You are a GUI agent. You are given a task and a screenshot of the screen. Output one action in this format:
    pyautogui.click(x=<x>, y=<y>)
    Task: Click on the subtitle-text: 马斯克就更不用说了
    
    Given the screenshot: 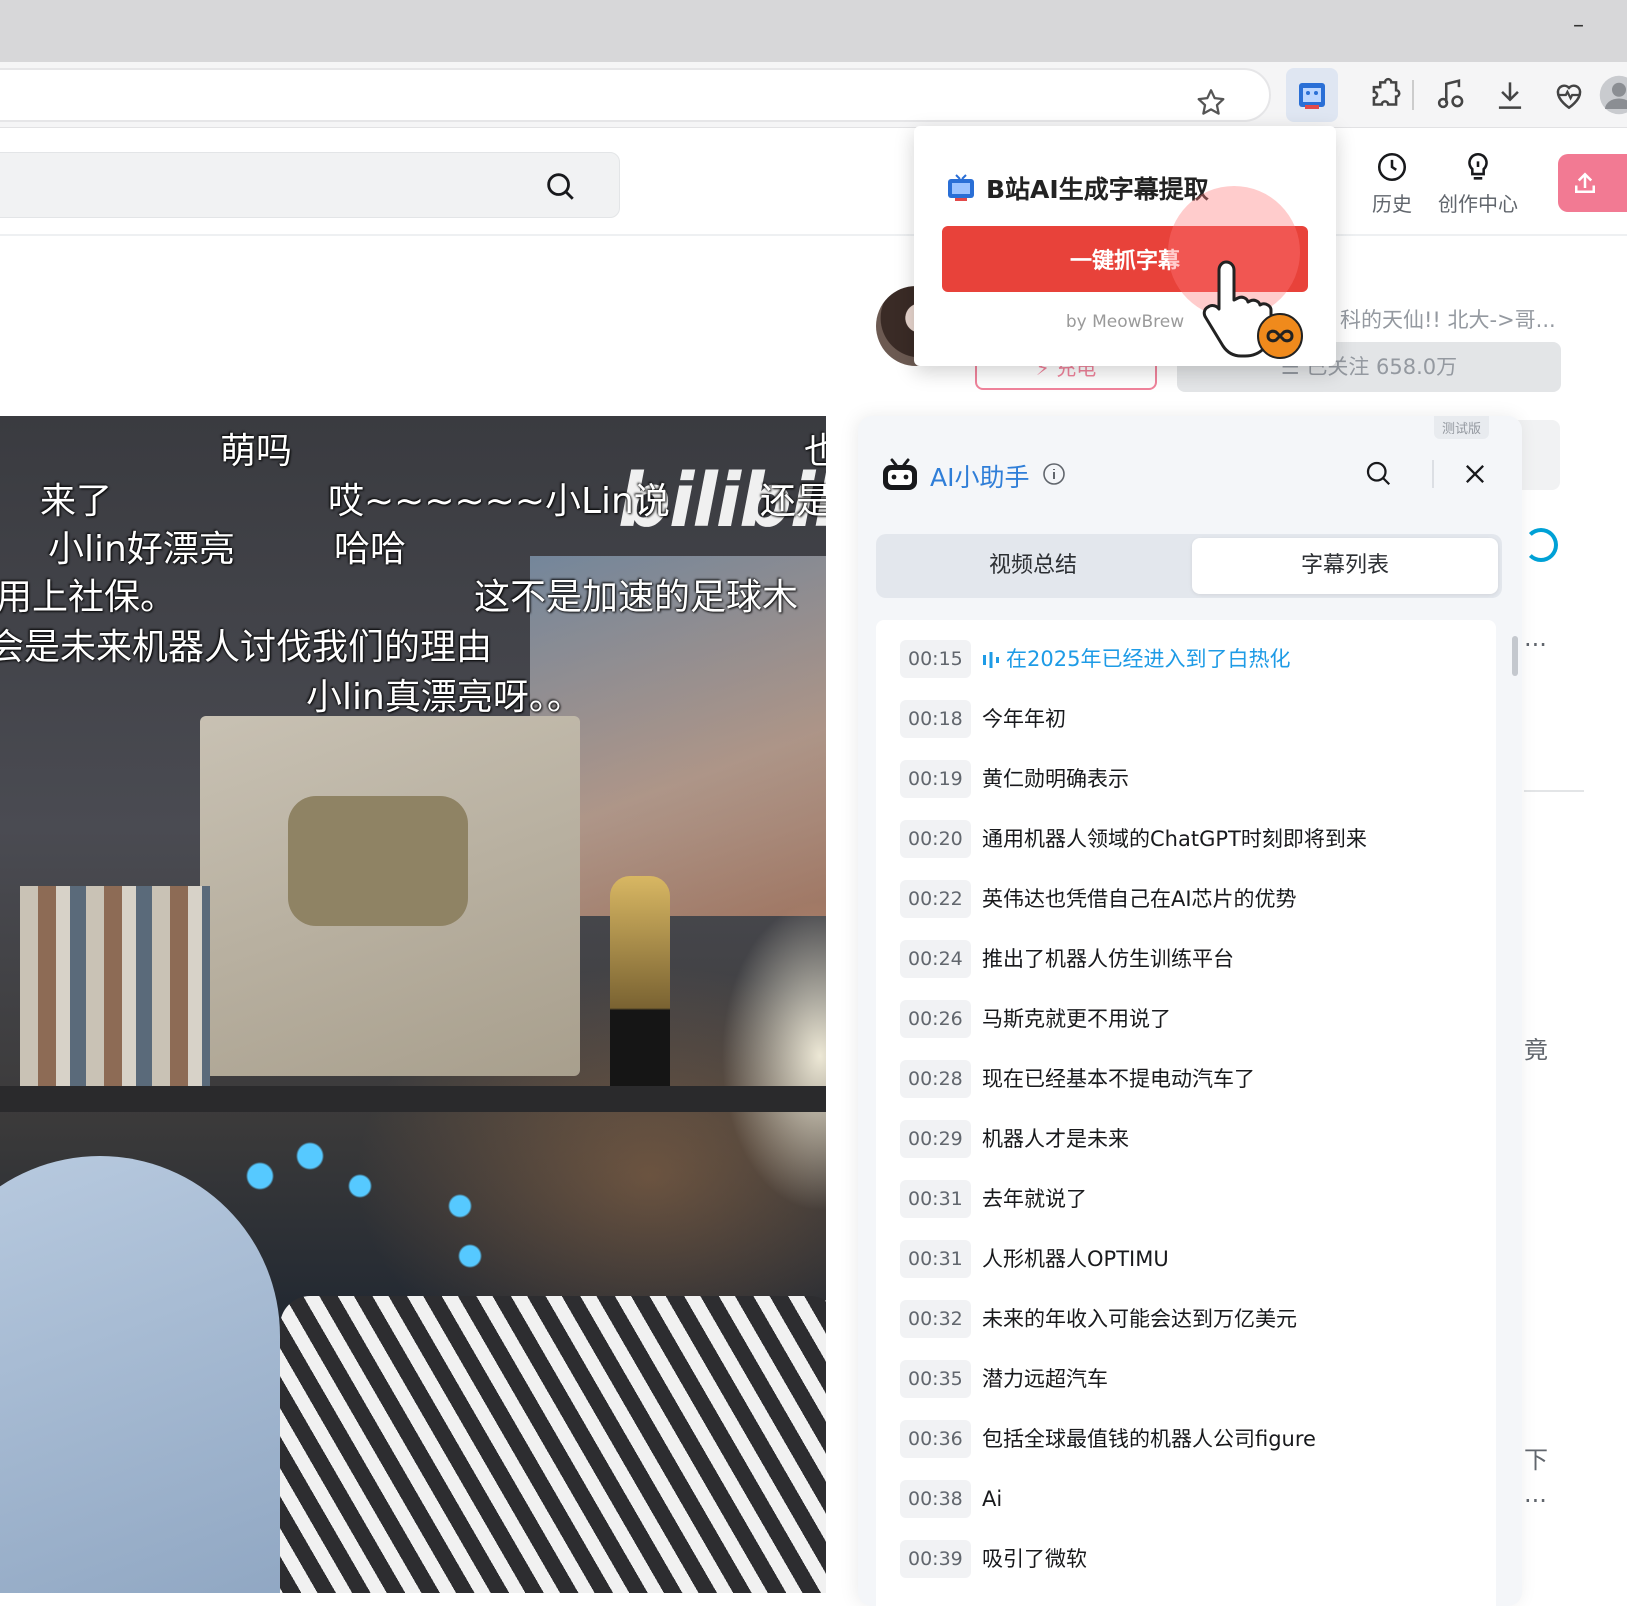 What is the action you would take?
    pyautogui.click(x=1076, y=1019)
    